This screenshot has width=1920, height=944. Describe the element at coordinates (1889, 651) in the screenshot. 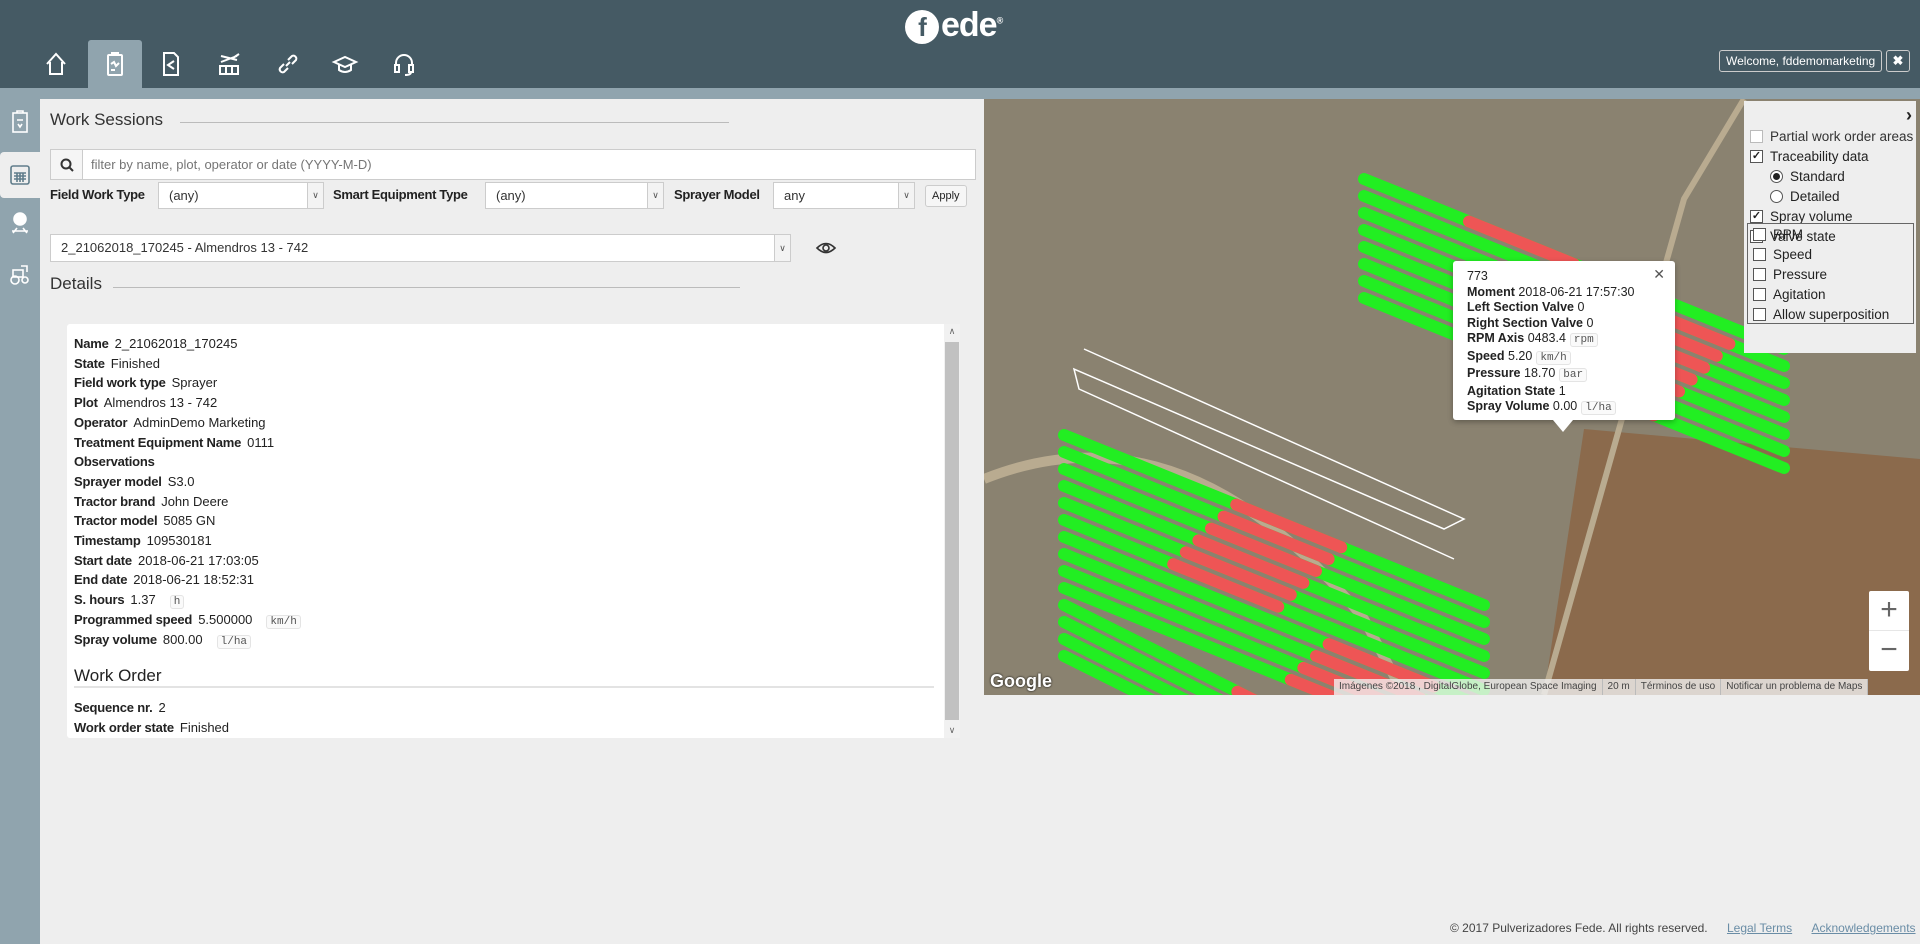

I see `zoom-out-button: −` at that location.